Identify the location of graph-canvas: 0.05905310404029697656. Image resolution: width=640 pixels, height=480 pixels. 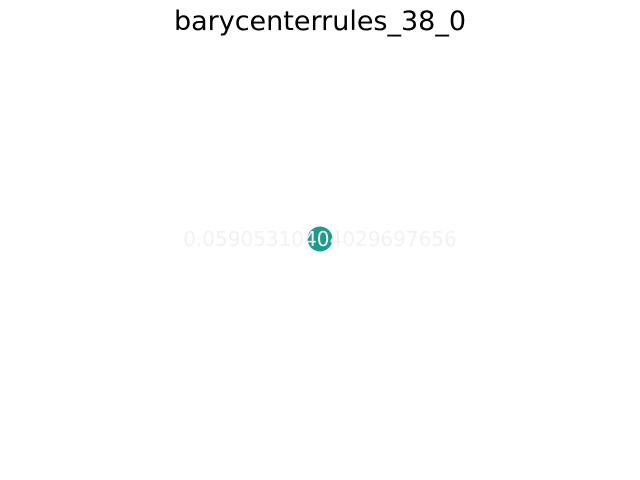
(320, 239).